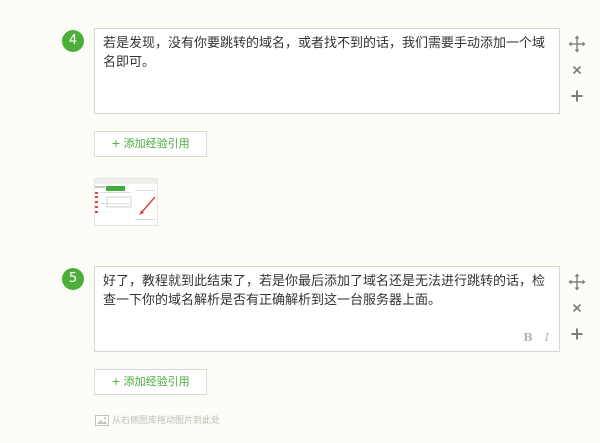 The image size is (600, 443). Describe the element at coordinates (166, 421) in the screenshot. I see `upload-hint-text: 从右侧图库拖动图片到此处` at that location.